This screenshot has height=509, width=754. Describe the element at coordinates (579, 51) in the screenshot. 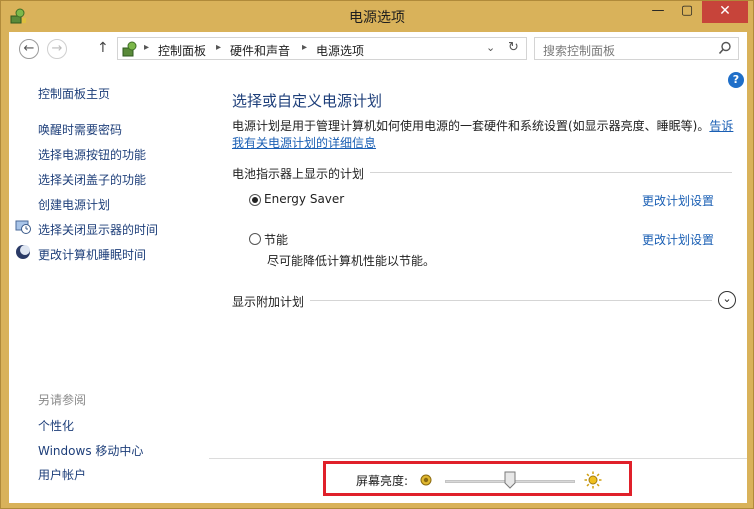

I see `search-placeholder: 搜索控制面板` at that location.